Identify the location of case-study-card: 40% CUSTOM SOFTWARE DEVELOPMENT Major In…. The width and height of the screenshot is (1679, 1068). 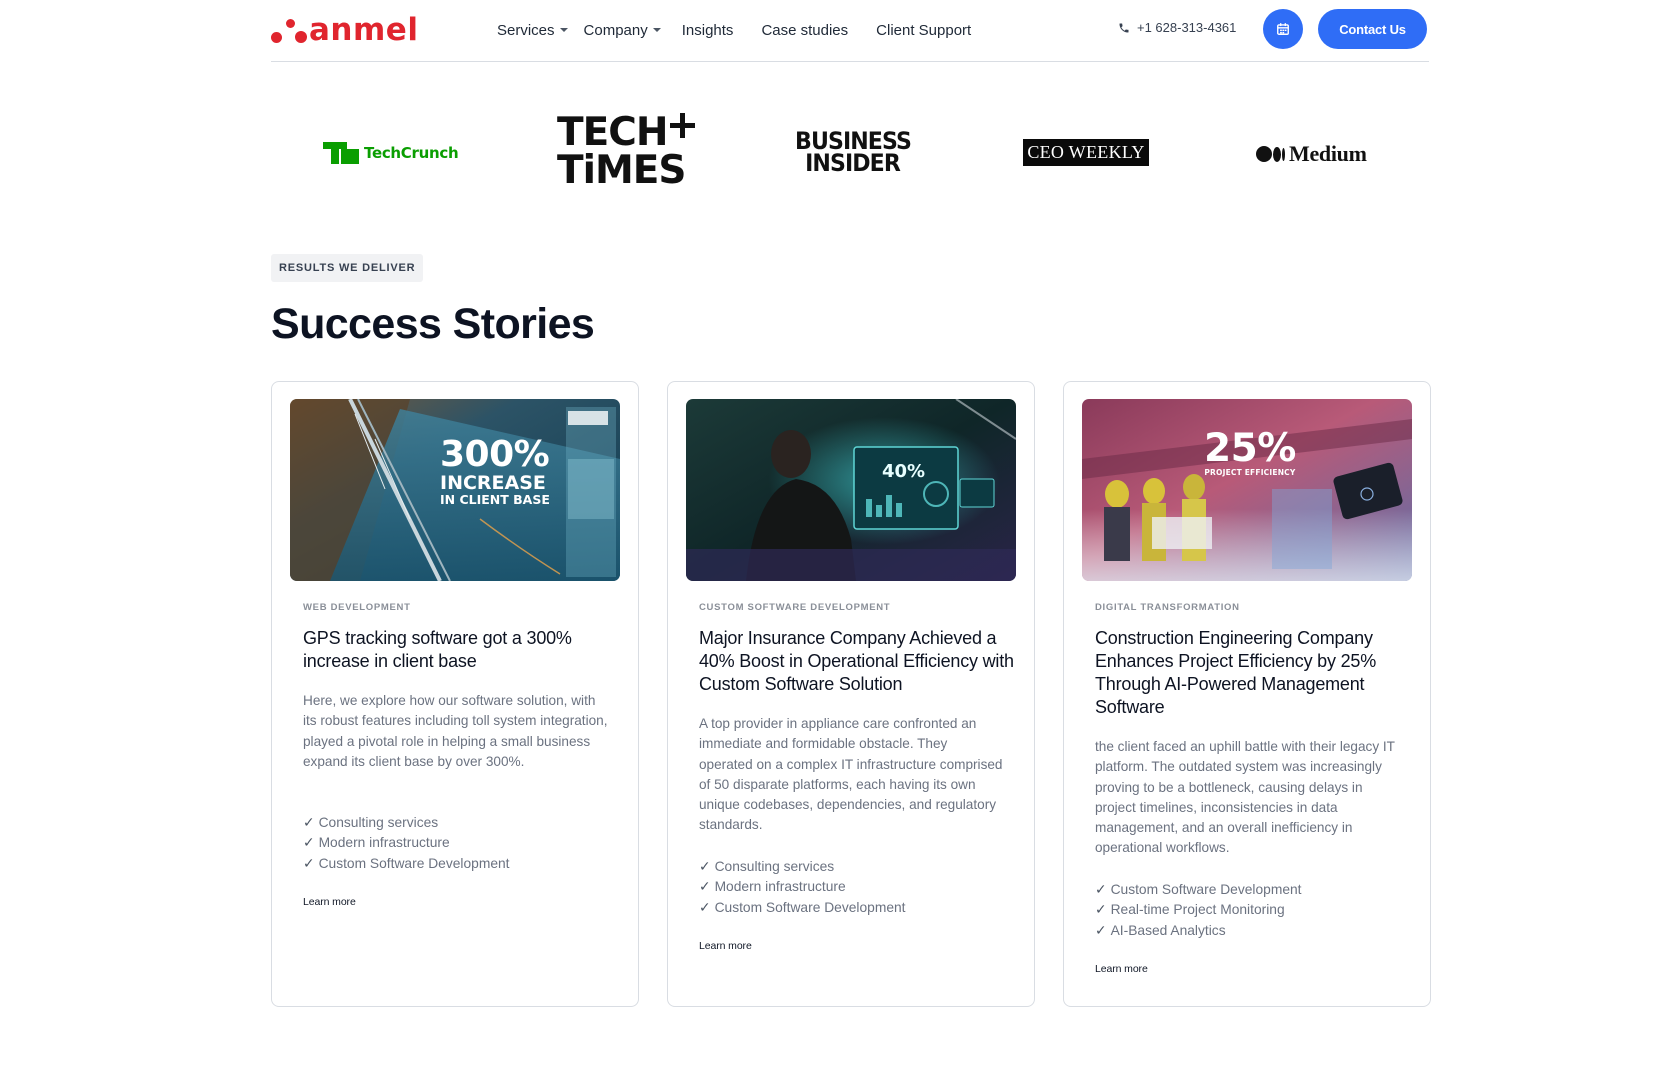
(851, 694).